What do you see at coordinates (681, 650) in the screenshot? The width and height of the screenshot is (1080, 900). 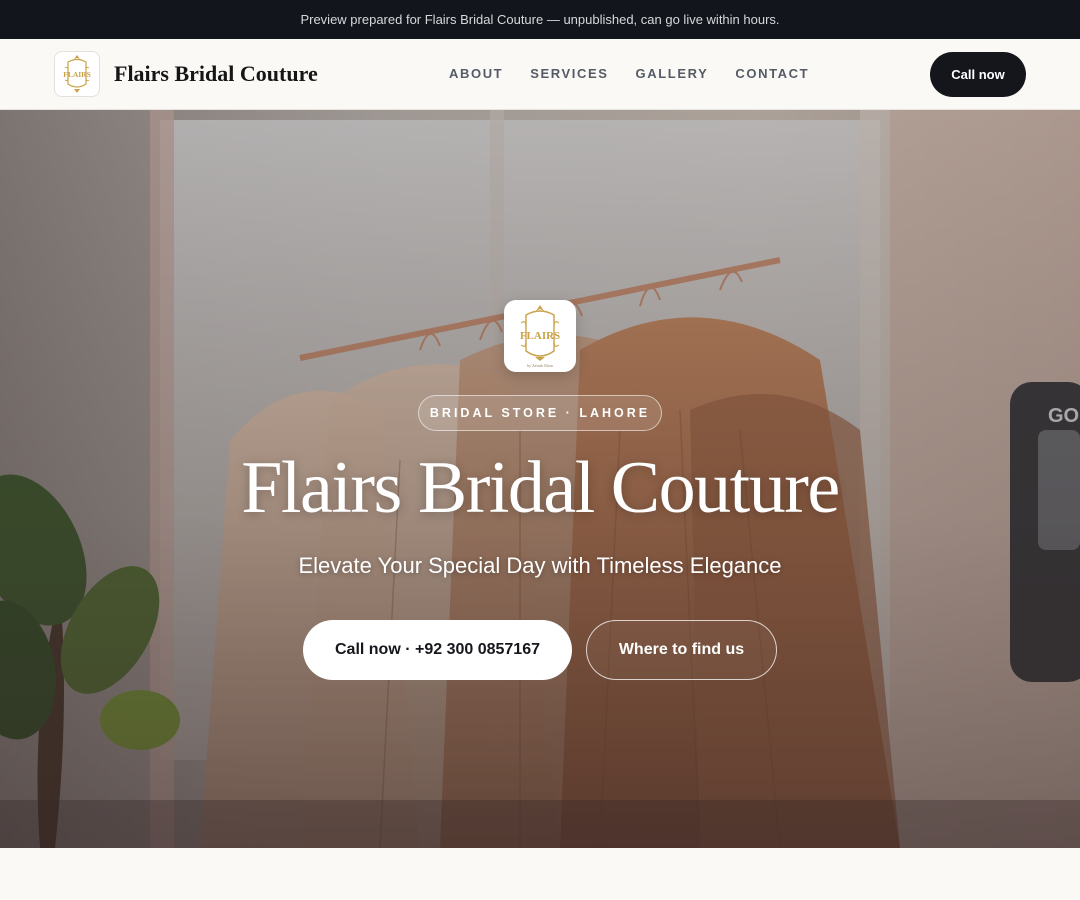 I see `find-us-button: Where to find us` at bounding box center [681, 650].